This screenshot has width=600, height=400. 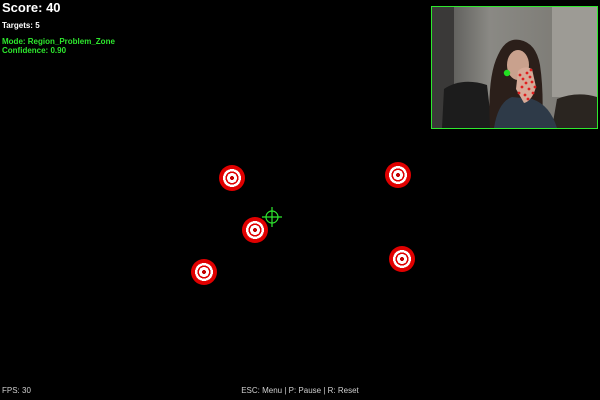 I want to click on webcam-feed-image, so click(x=514, y=67).